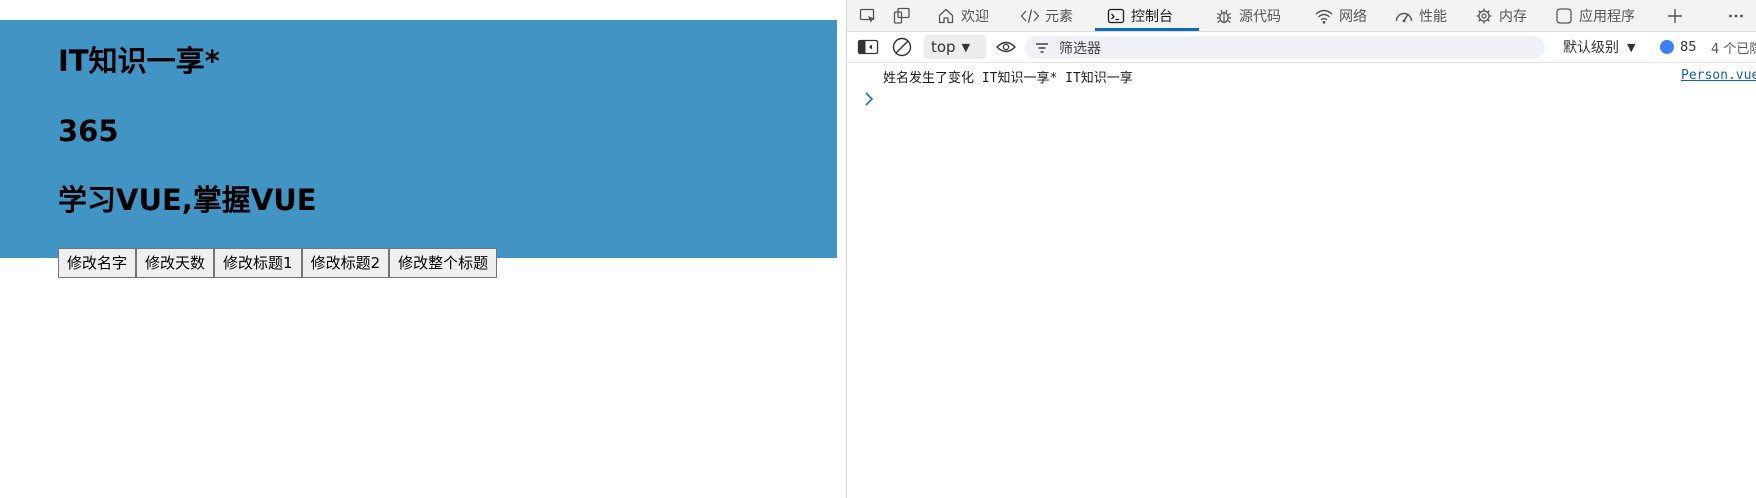 The image size is (1756, 498). What do you see at coordinates (1080, 48) in the screenshot?
I see `filter-placeholder: 筛选器` at bounding box center [1080, 48].